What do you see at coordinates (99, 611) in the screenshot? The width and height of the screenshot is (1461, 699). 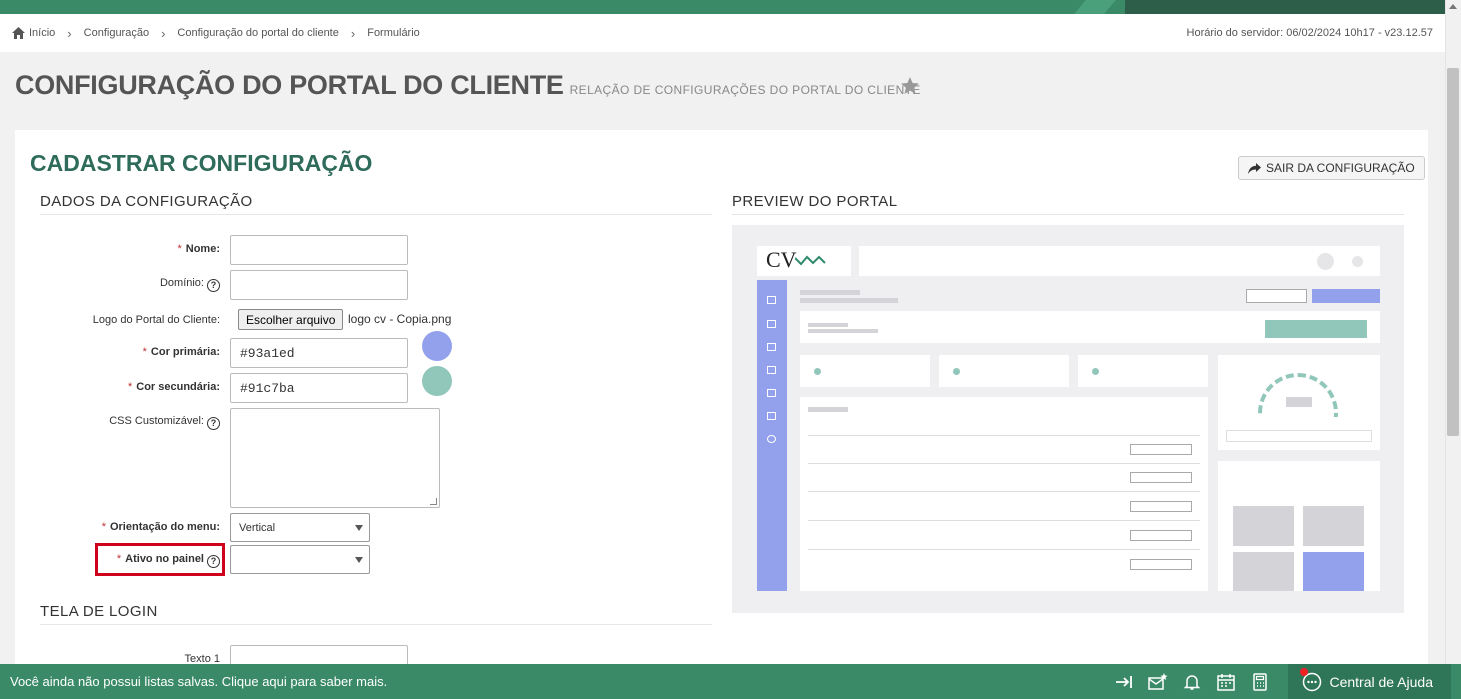 I see `section-login-title: TELA DE LOGIN` at bounding box center [99, 611].